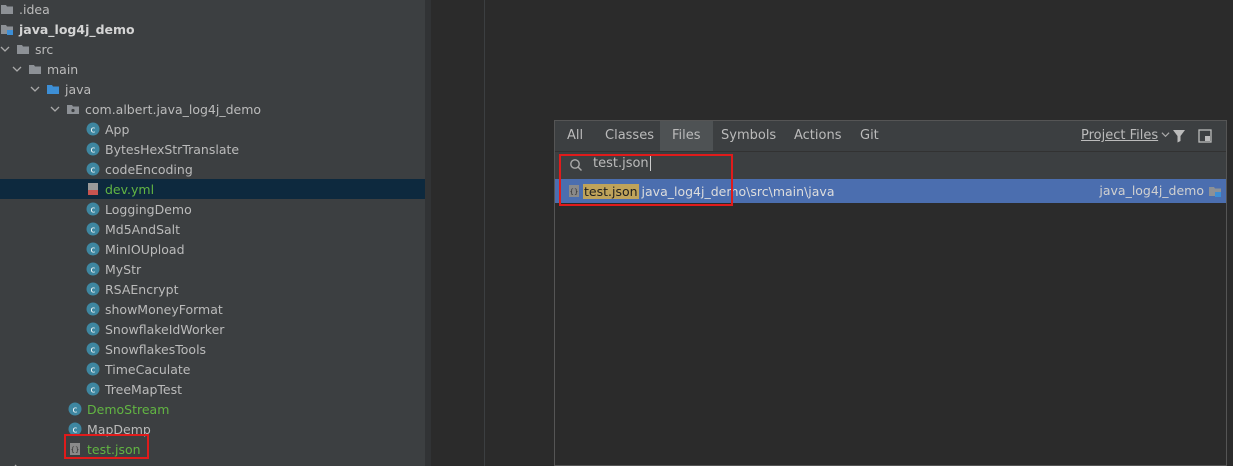  Describe the element at coordinates (869, 136) in the screenshot. I see `tab-git: Git` at that location.